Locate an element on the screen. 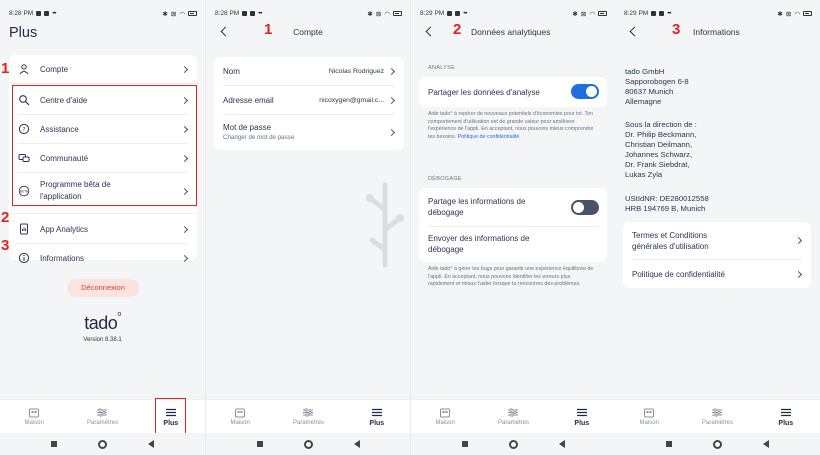 Image resolution: width=820 pixels, height=455 pixels. menu-item-compte: Compte is located at coordinates (103, 69).